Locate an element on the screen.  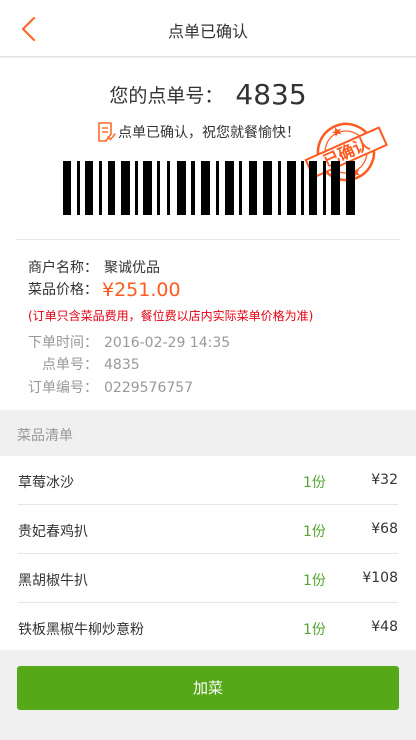
order-time-value: 2016-02-29 14:35 is located at coordinates (167, 343).